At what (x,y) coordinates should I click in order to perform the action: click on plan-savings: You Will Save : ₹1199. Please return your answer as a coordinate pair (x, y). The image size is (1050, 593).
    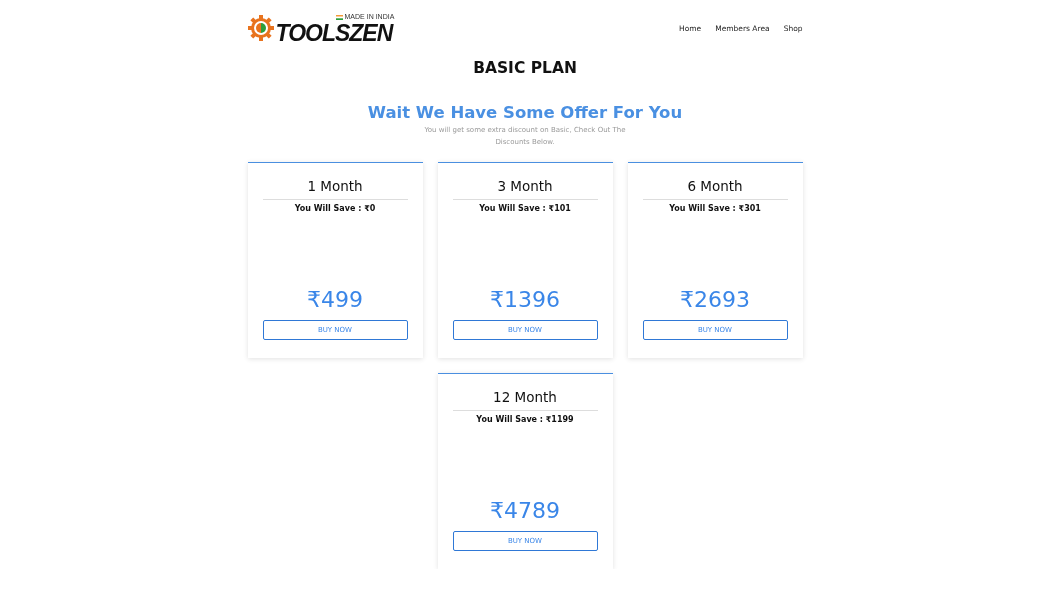
    Looking at the image, I should click on (525, 419).